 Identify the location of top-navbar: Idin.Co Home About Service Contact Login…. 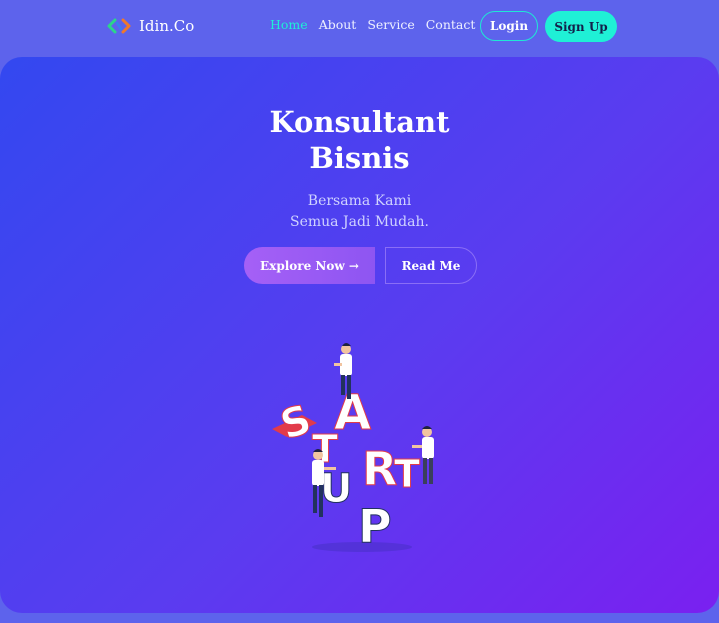
(359, 26).